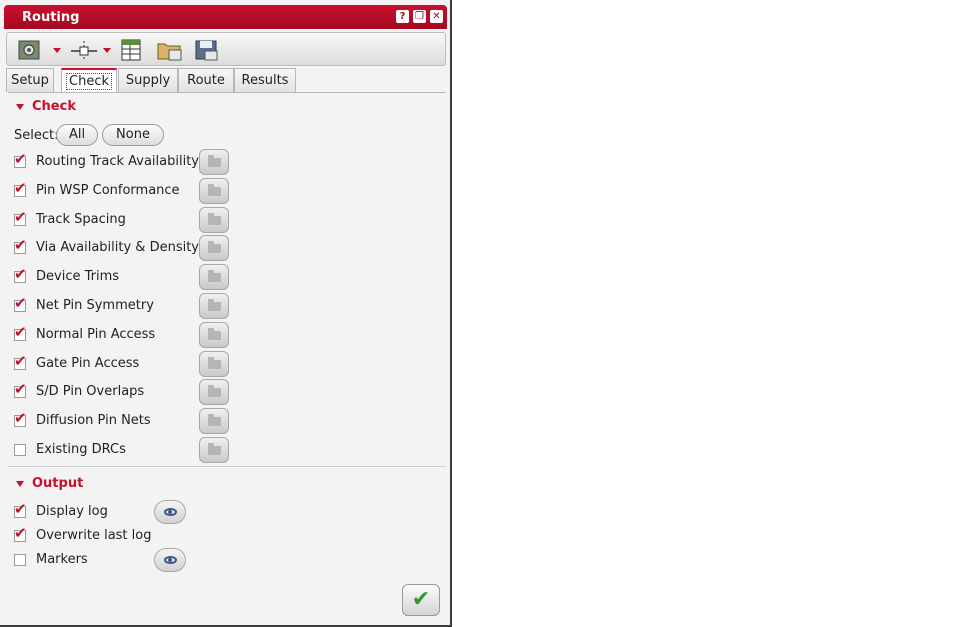  Describe the element at coordinates (51, 17) in the screenshot. I see `window-title: Routing` at that location.